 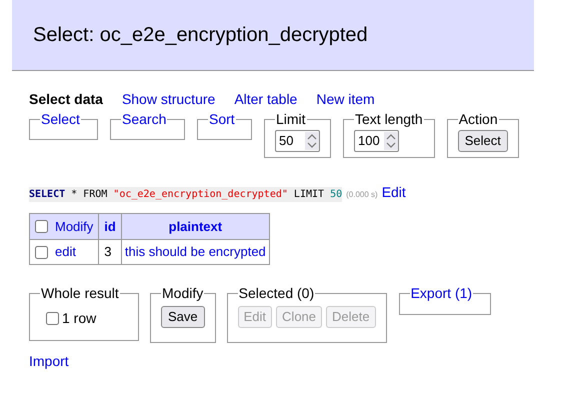 I want to click on nav-link: Select data, so click(x=66, y=99).